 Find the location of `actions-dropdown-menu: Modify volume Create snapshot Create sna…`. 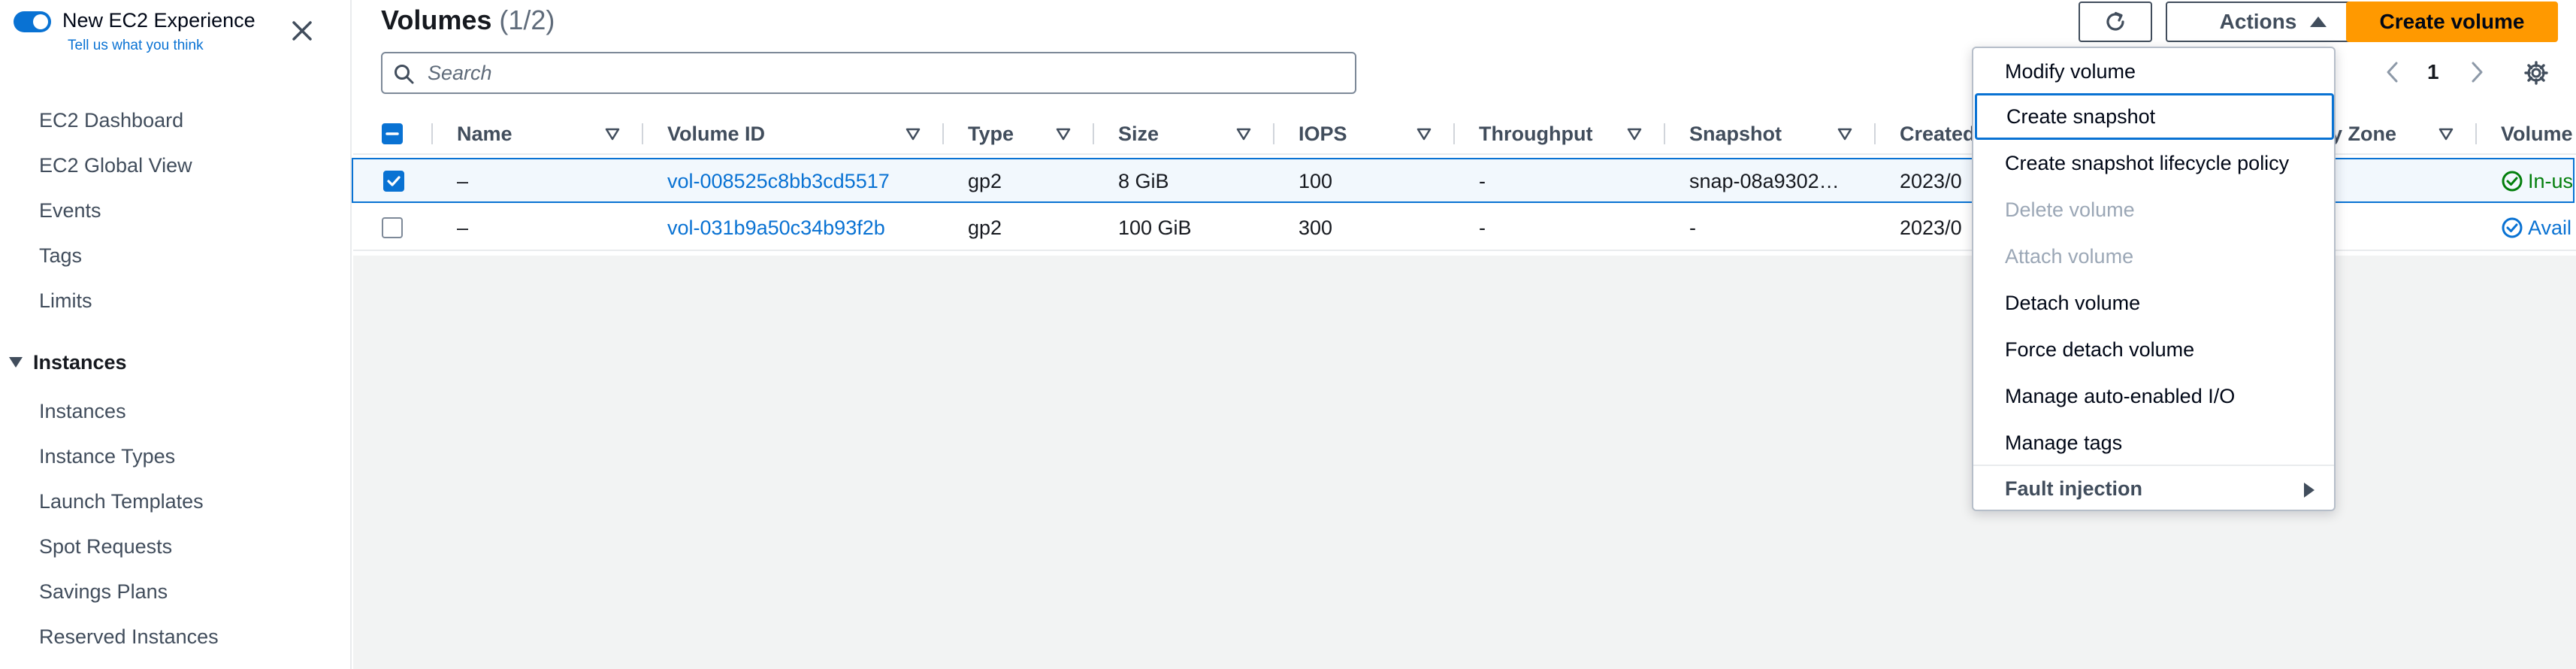

actions-dropdown-menu: Modify volume Create snapshot Create sna… is located at coordinates (2154, 279).